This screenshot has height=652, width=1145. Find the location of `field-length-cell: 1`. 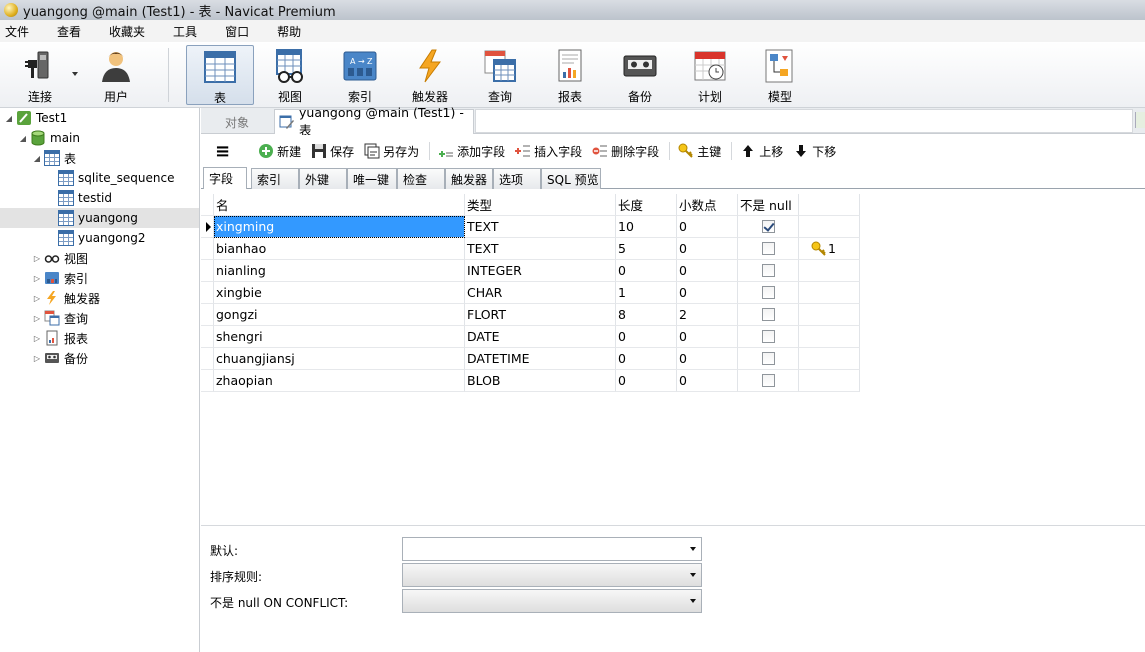

field-length-cell: 1 is located at coordinates (646, 293).